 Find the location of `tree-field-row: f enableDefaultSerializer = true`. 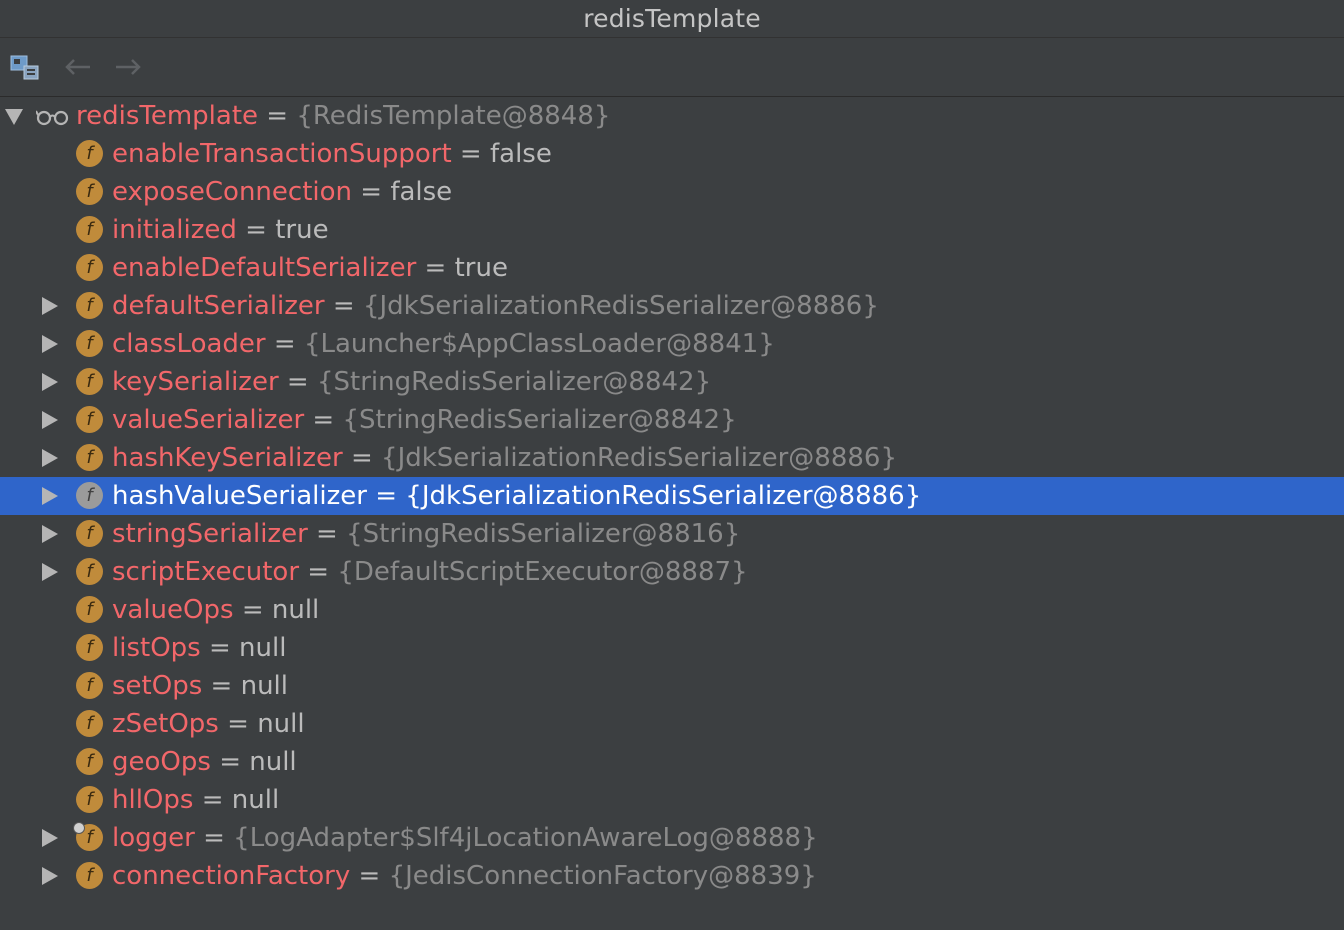

tree-field-row: f enableDefaultSerializer = true is located at coordinates (672, 268).